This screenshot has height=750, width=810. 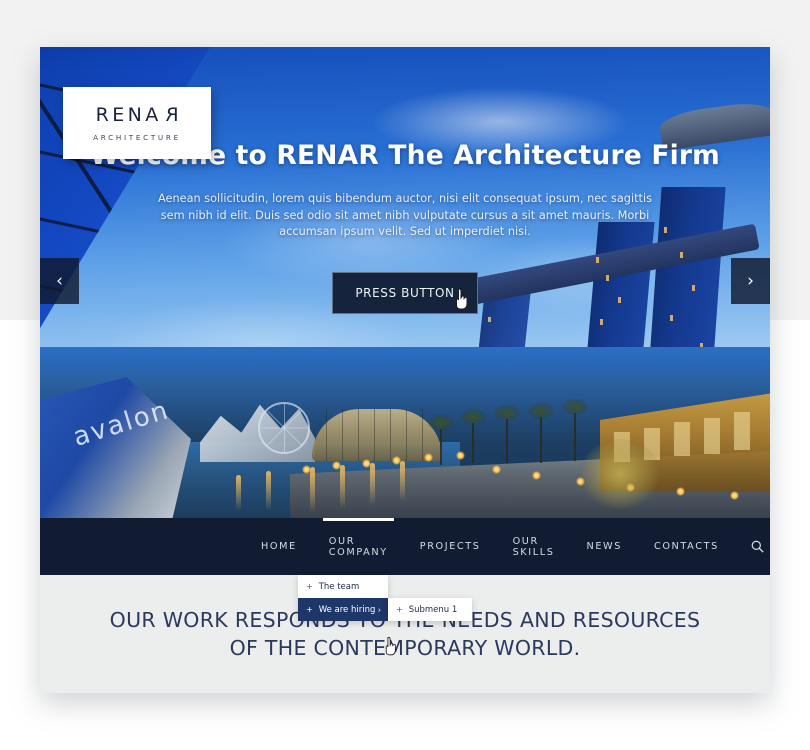 I want to click on dropdown-item-the-team: + The team, so click(x=343, y=586).